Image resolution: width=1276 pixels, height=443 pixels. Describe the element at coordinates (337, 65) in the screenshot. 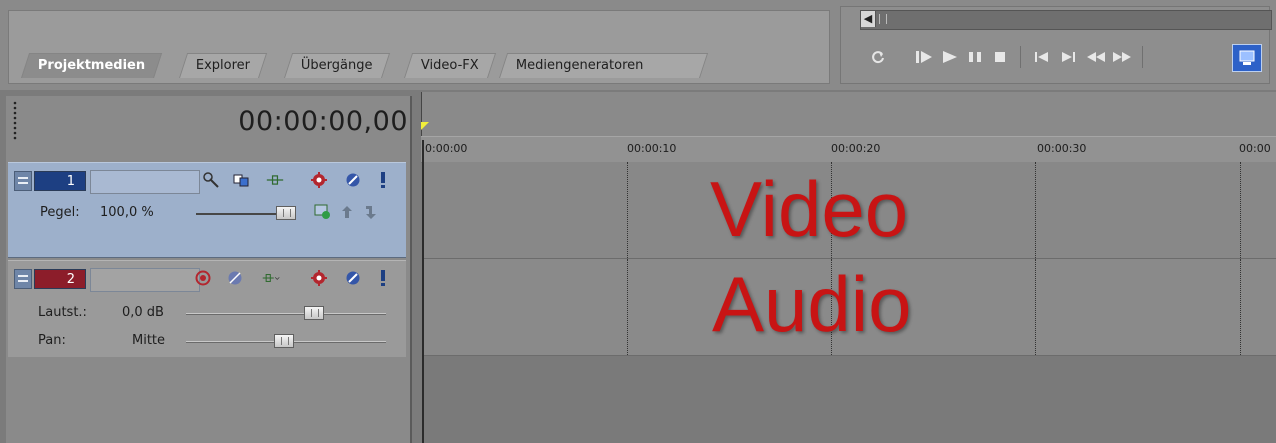

I see `tab-uebergaenge: Übergänge` at that location.